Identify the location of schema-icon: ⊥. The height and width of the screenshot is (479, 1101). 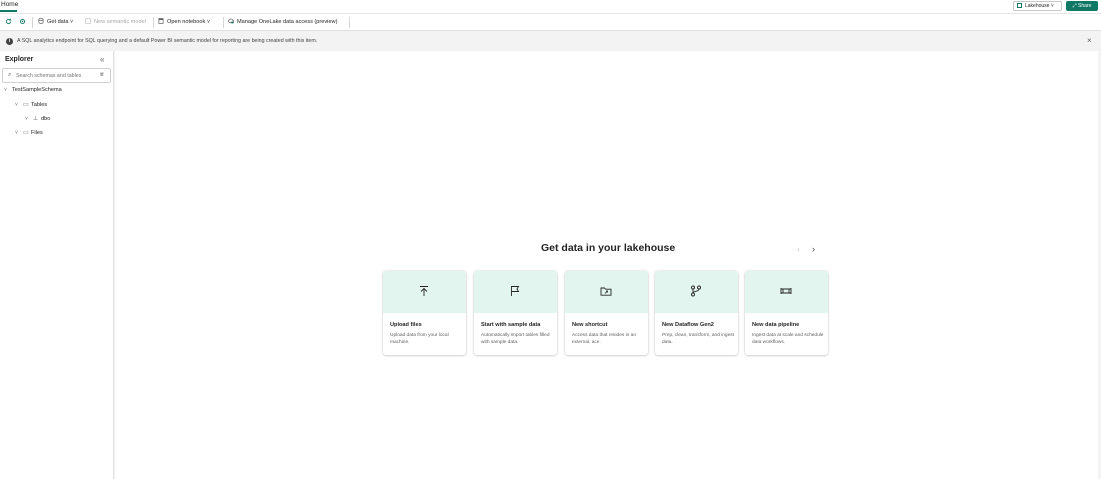
(36, 119).